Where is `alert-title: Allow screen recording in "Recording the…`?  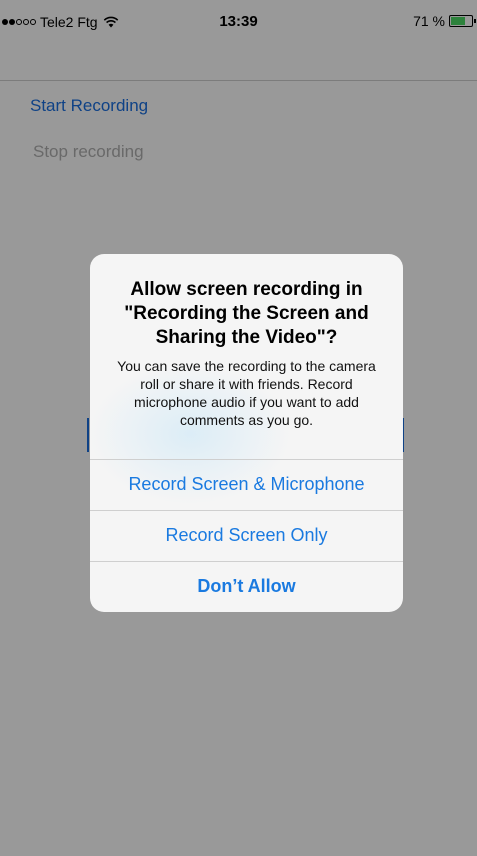 alert-title: Allow screen recording in "Recording the… is located at coordinates (246, 313).